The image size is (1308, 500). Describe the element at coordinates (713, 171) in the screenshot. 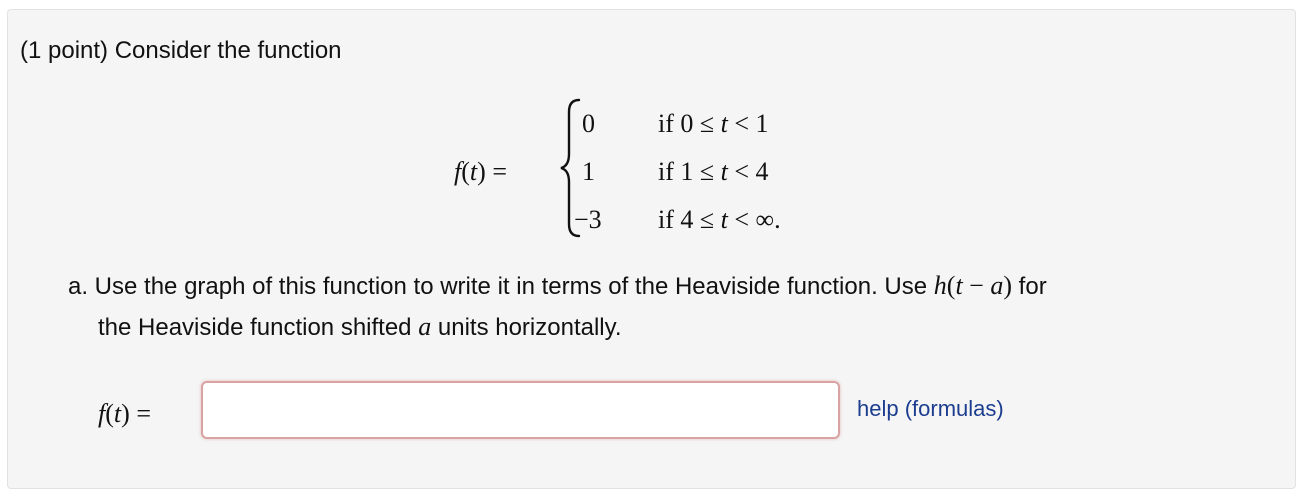

I see `piece-condition: if 1 ≤ t < 4` at that location.